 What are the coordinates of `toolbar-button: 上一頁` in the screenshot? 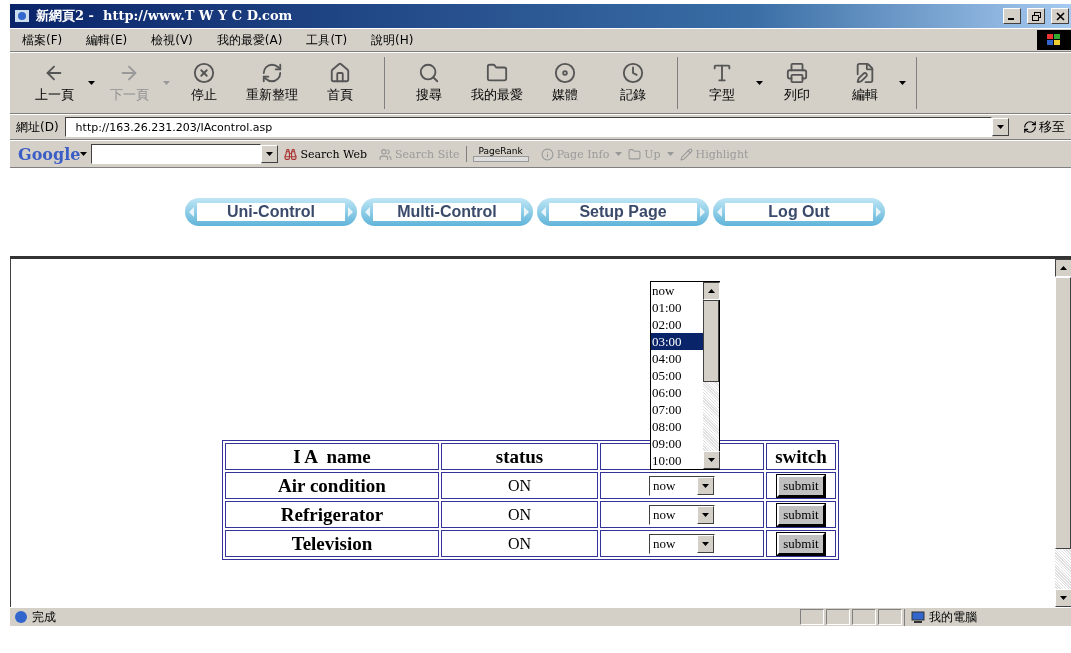 It's located at (54, 83).